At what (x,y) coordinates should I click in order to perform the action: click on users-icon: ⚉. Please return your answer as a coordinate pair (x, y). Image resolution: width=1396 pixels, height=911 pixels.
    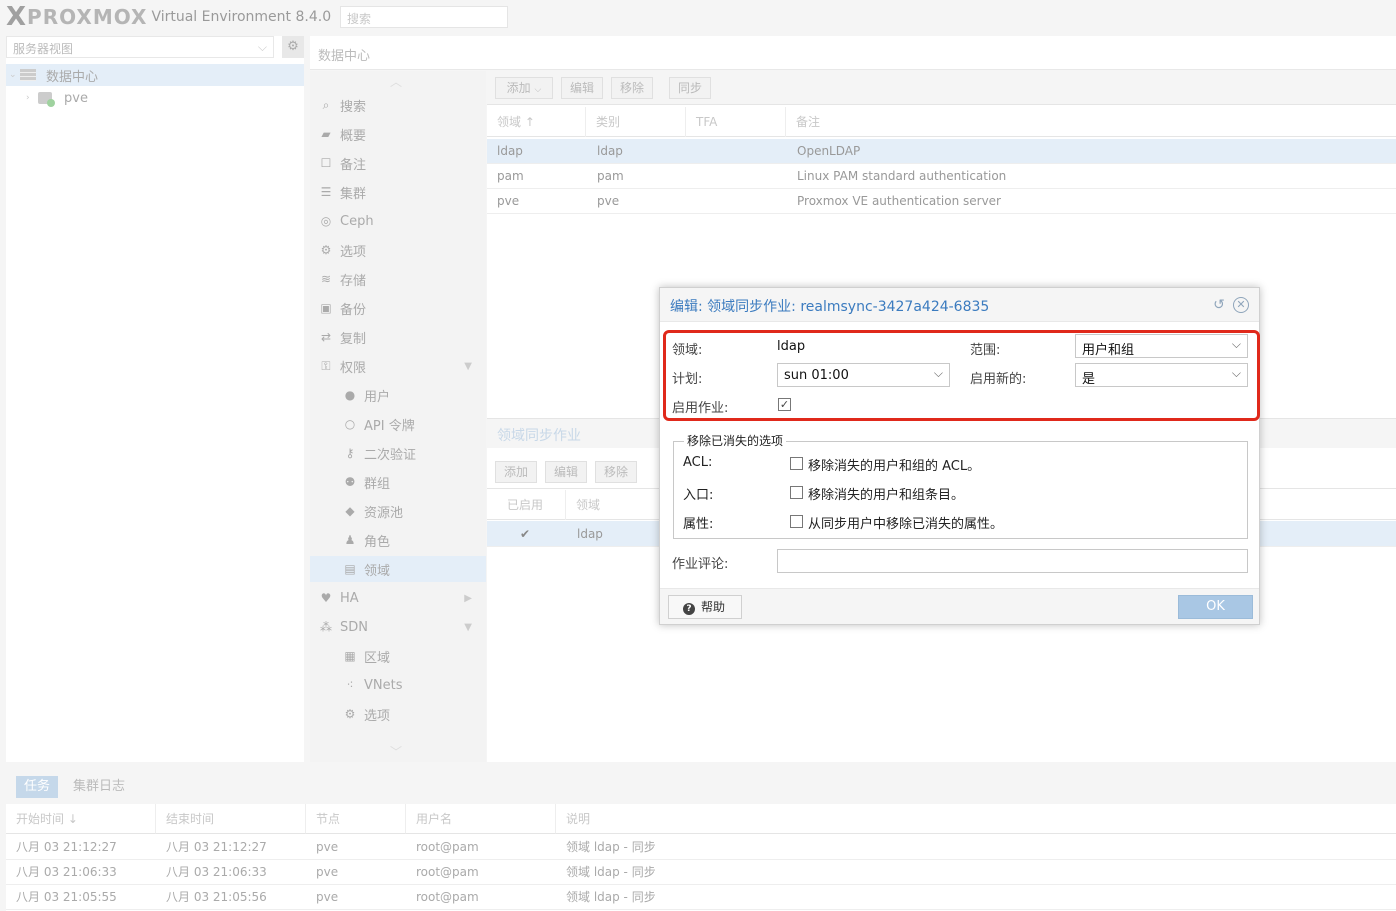
    Looking at the image, I should click on (350, 482).